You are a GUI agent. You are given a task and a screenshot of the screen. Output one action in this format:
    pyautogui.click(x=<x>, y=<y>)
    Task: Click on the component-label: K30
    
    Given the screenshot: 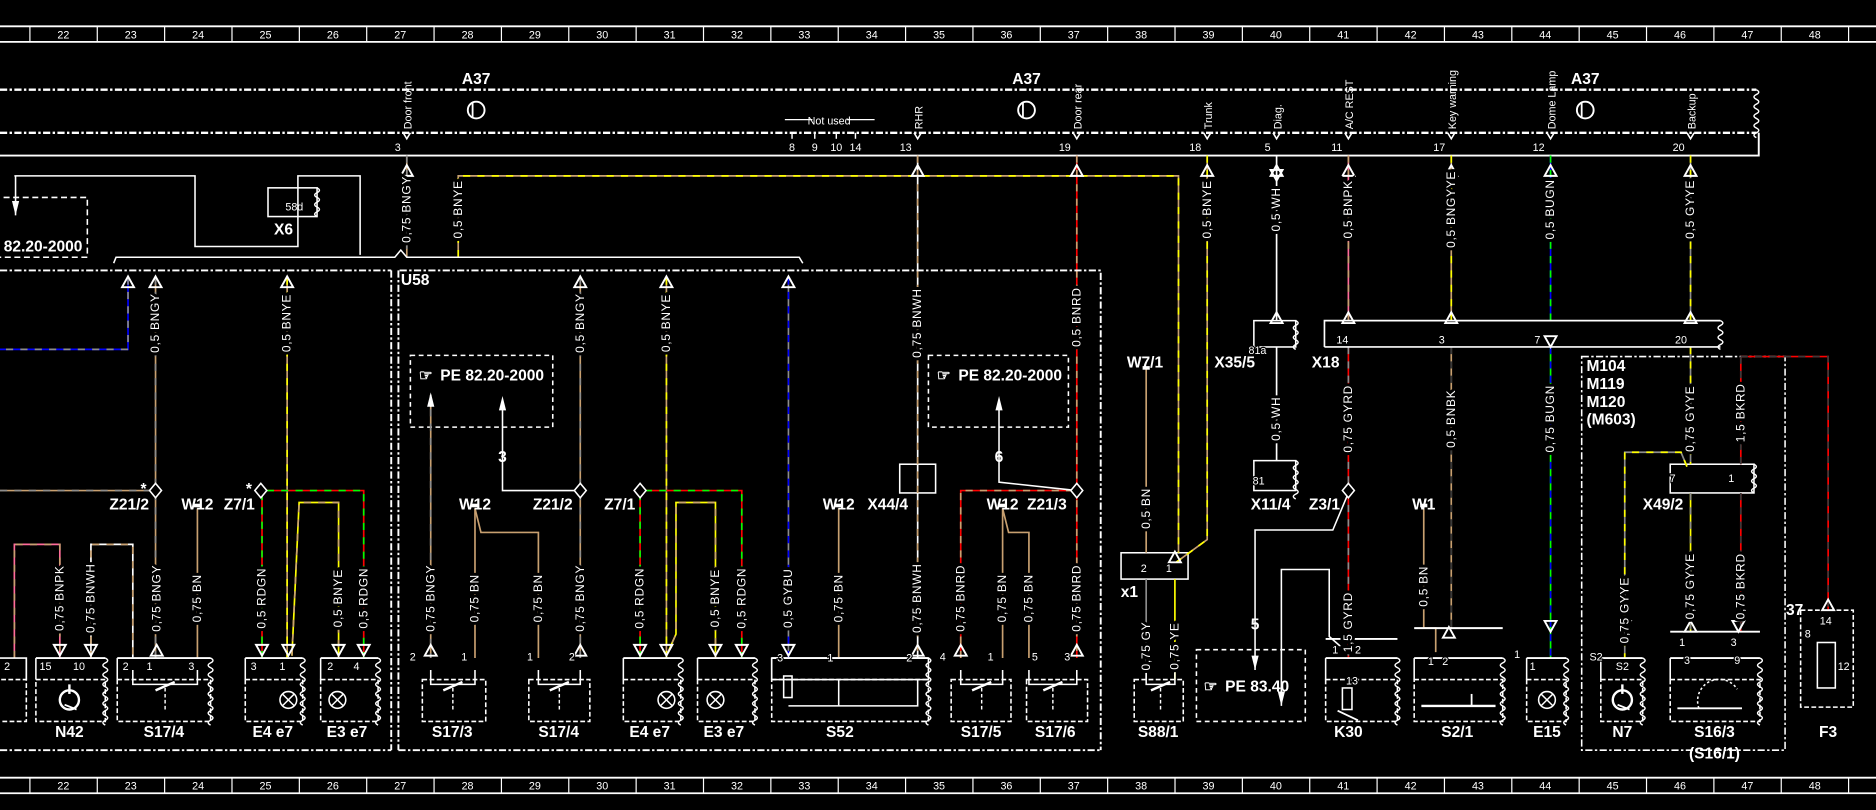 What is the action you would take?
    pyautogui.click(x=1348, y=732)
    